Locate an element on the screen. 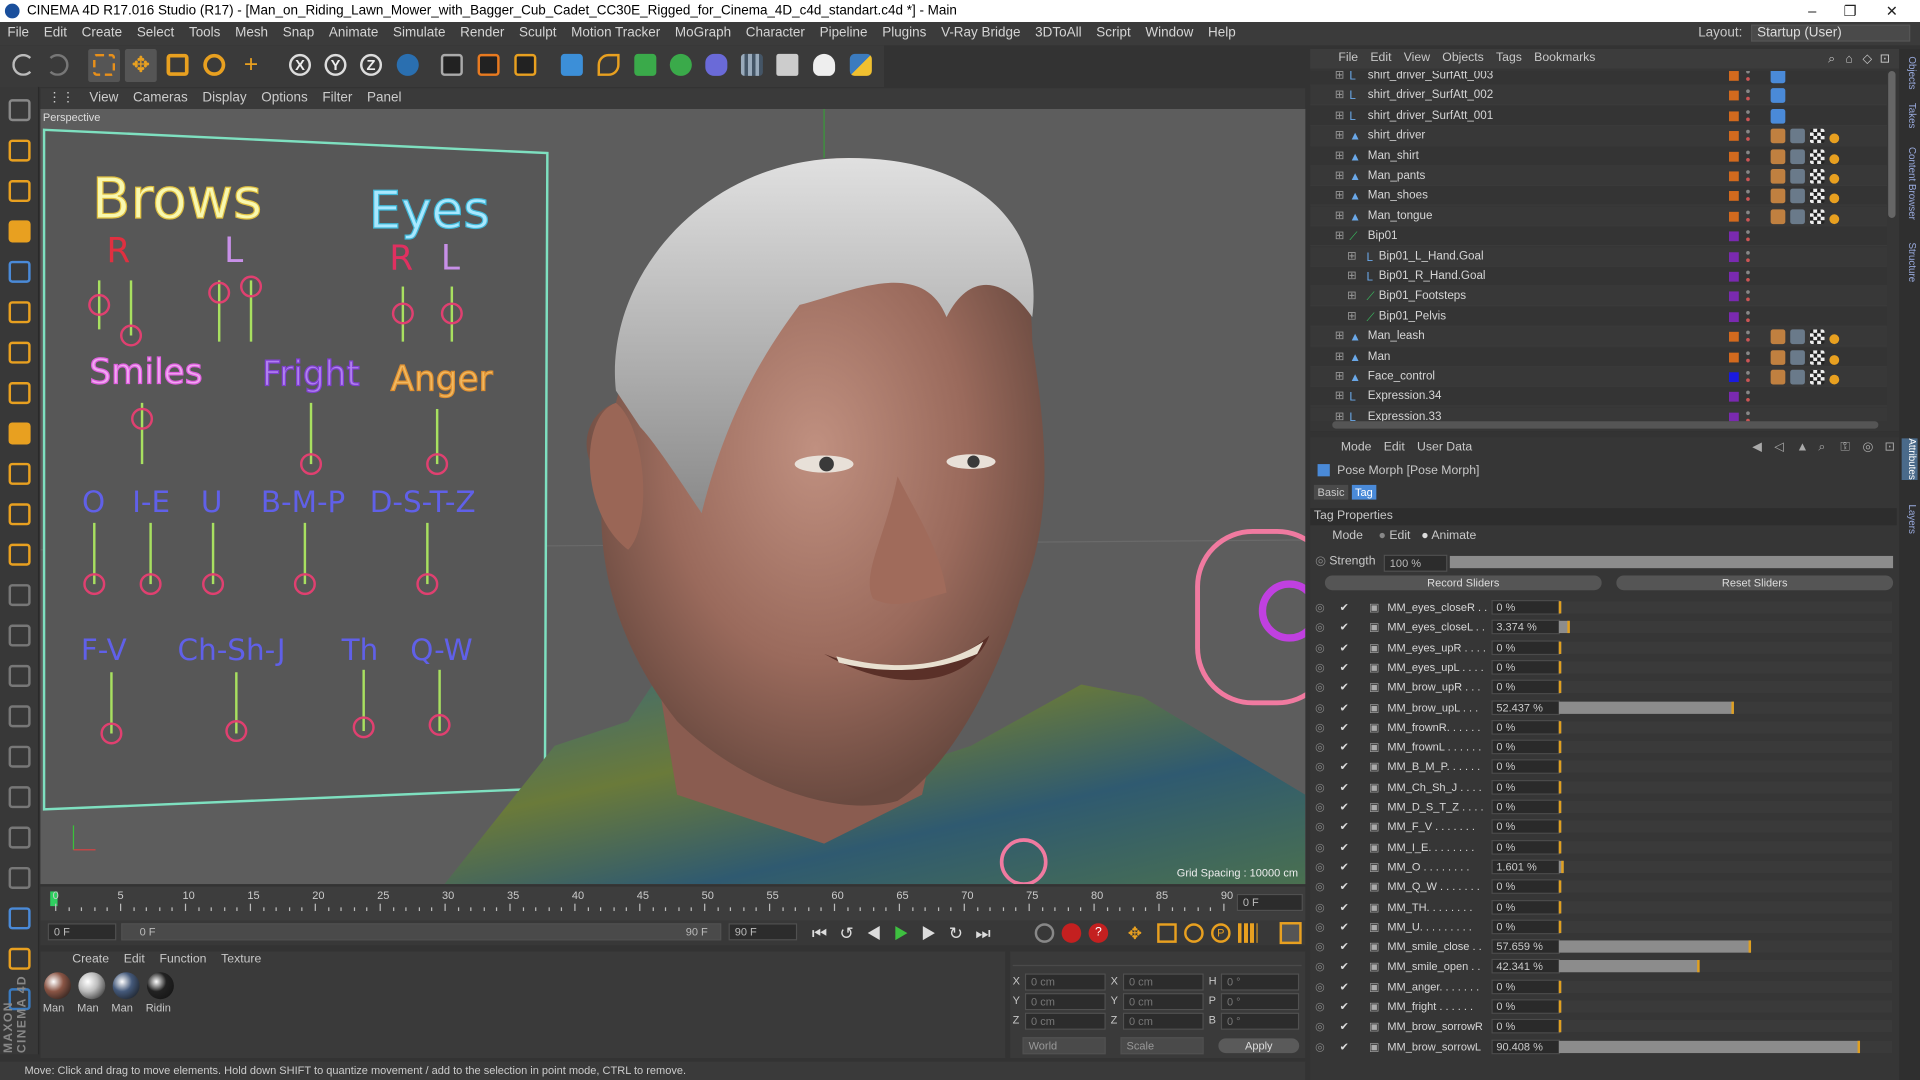  object-row: ⊞ ▲ Man_shoes is located at coordinates (1598, 196).